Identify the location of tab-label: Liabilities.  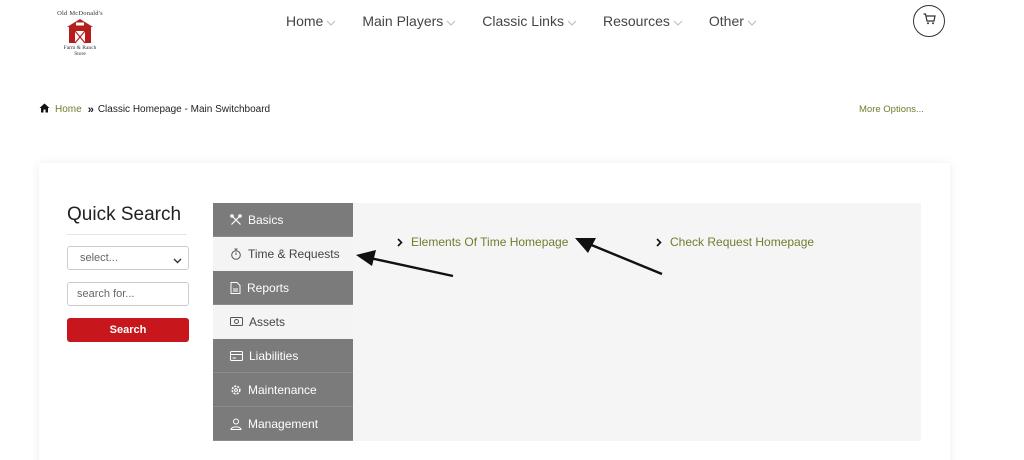
(274, 355).